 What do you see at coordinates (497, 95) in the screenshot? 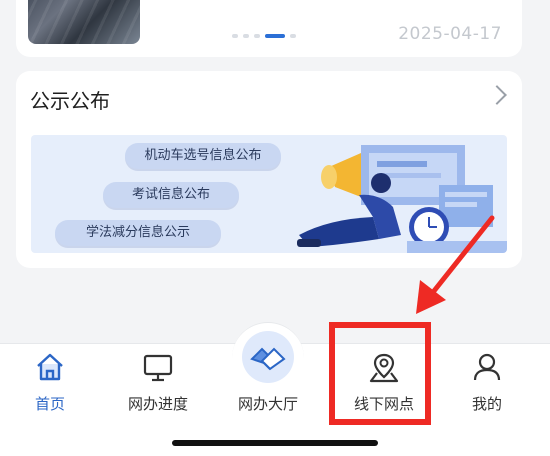
I see `chevron-right-icon` at bounding box center [497, 95].